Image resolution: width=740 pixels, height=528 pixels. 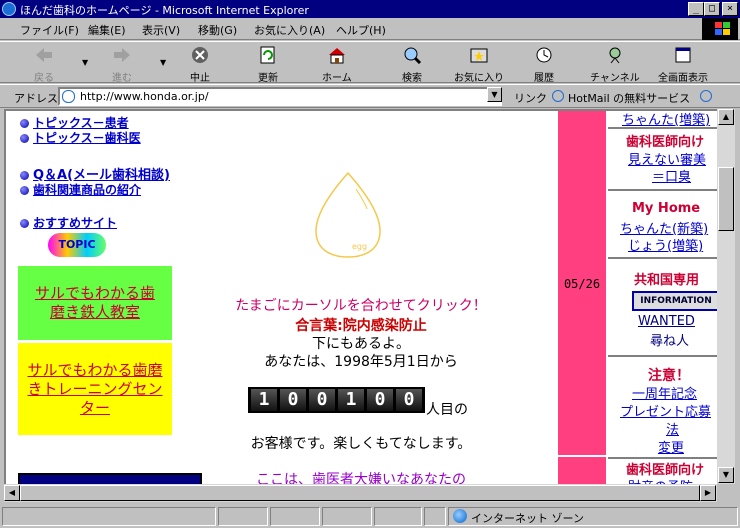 I want to click on intro-text: ここは、歯医者大嫌いなあなたの, so click(x=361, y=478).